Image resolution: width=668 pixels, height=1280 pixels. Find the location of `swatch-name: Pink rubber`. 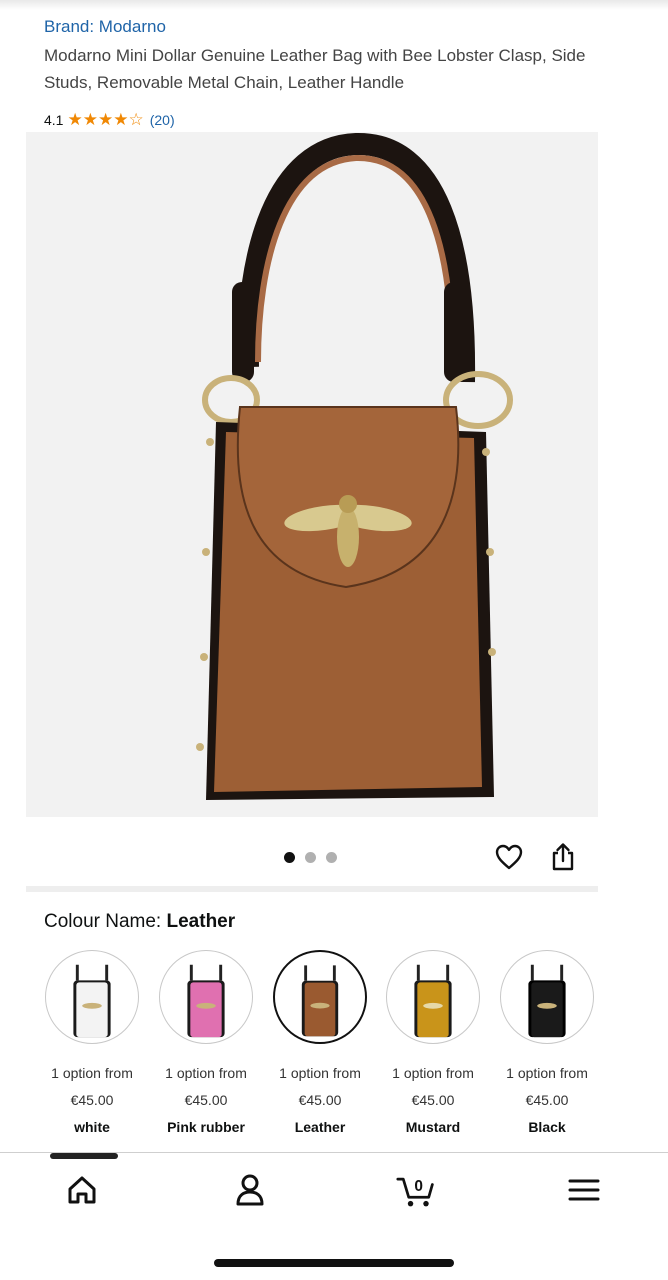

swatch-name: Pink rubber is located at coordinates (206, 1127).